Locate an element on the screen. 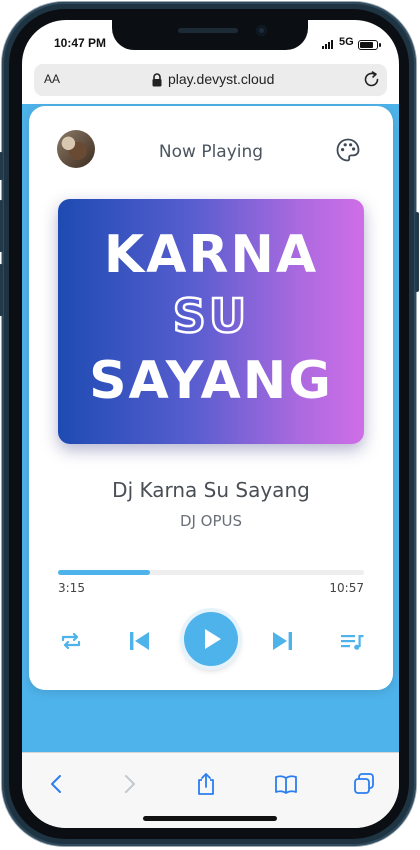  artist-name: DJ OPUS is located at coordinates (211, 521).